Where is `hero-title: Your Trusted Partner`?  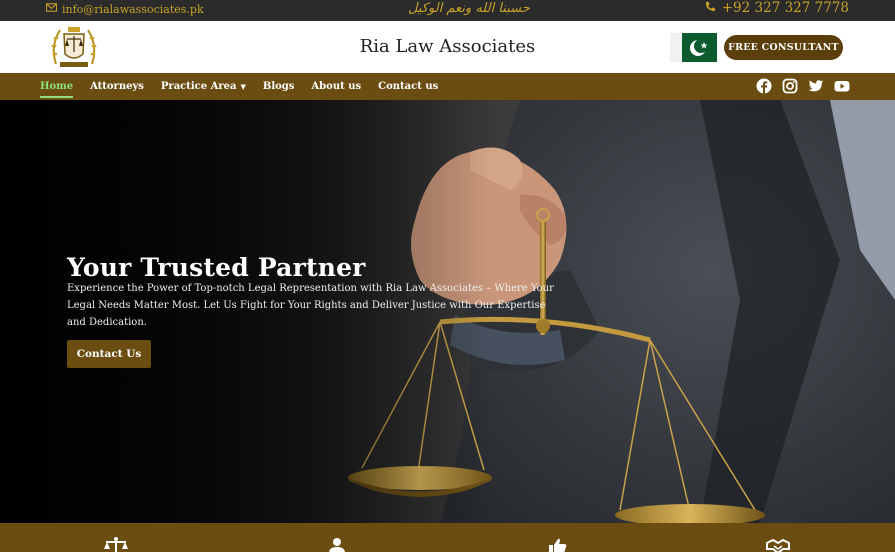
hero-title: Your Trusted Partner is located at coordinates (216, 267).